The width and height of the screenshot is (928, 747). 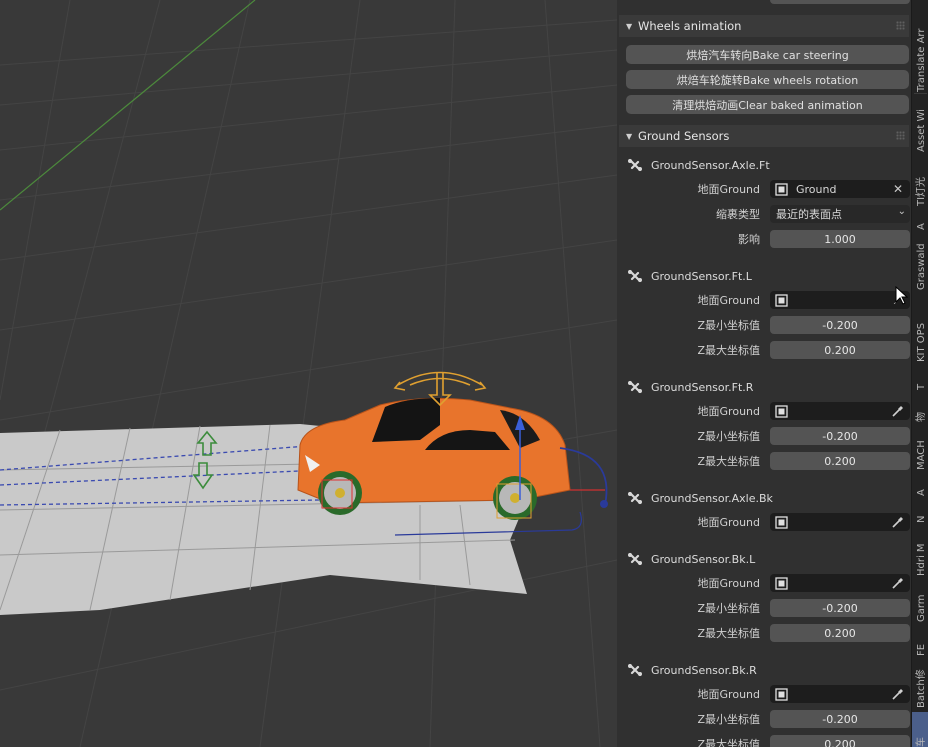 What do you see at coordinates (702, 387) in the screenshot?
I see `sensor-name: GroundSensor.Ft.R` at bounding box center [702, 387].